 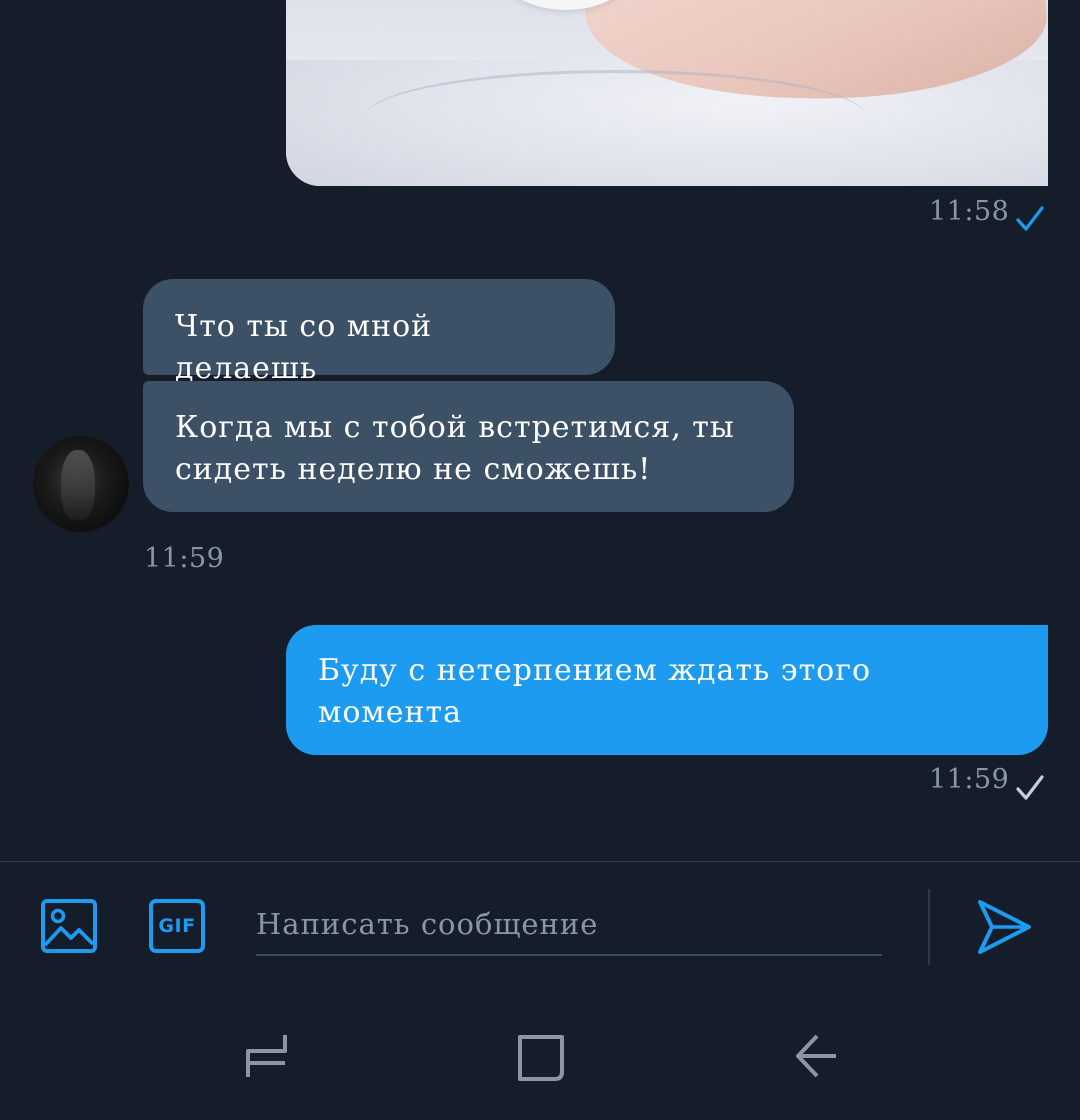 What do you see at coordinates (413, 469) in the screenshot?
I see `message-text-line: сидеть неделю не сможешь!` at bounding box center [413, 469].